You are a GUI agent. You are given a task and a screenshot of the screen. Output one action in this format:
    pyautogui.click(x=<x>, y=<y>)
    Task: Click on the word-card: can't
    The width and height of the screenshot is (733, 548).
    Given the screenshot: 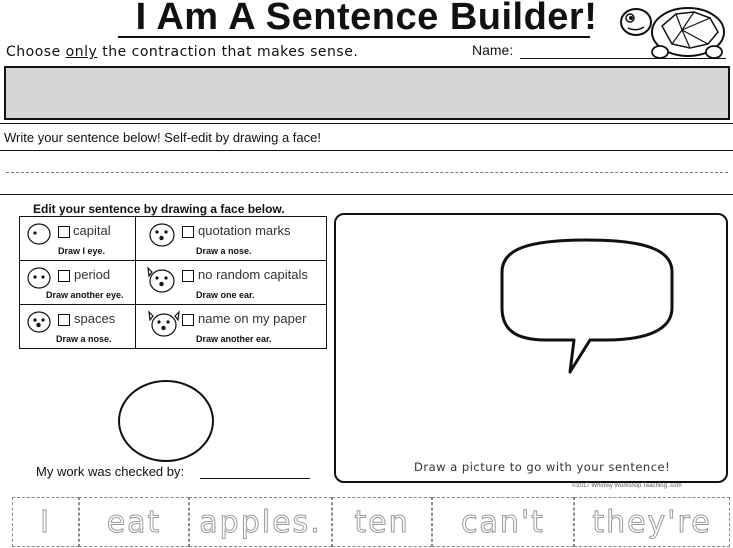 What is the action you would take?
    pyautogui.click(x=503, y=522)
    